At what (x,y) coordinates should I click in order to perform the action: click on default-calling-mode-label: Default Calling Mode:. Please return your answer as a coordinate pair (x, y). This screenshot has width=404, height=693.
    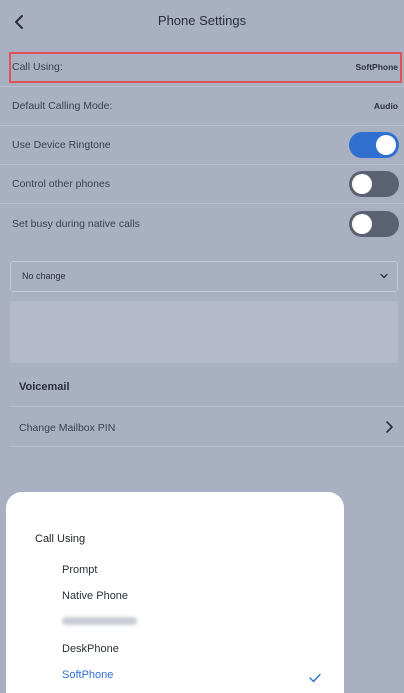
    Looking at the image, I should click on (62, 106).